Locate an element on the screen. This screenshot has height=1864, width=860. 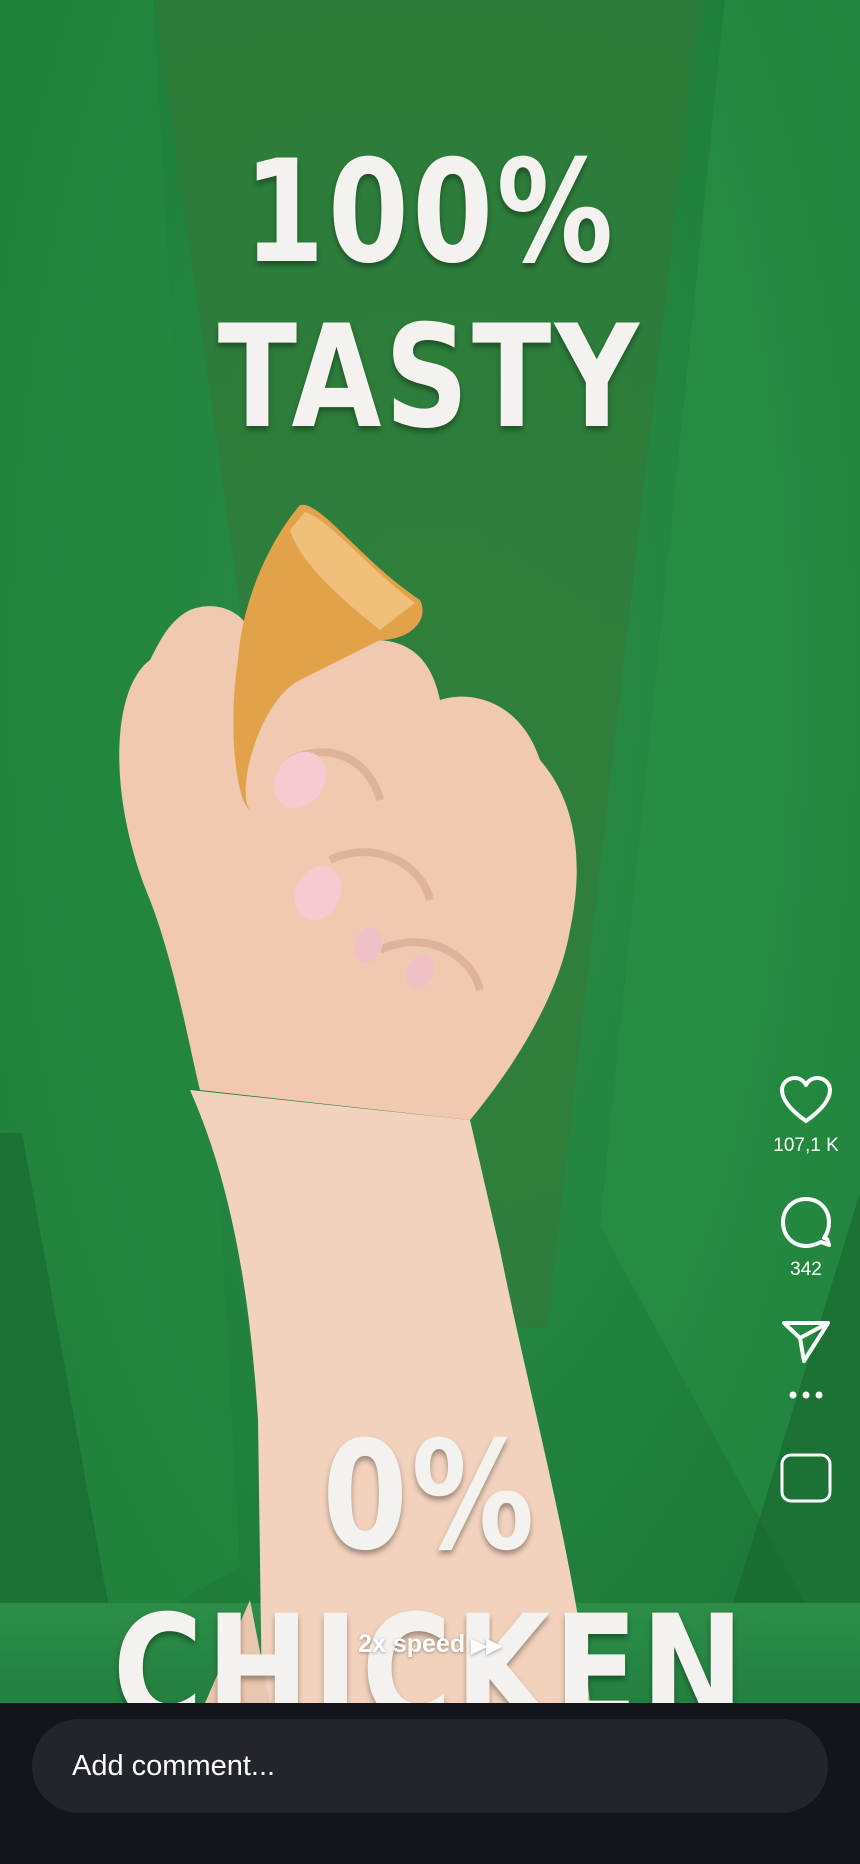
headline-top: 100% TASTY is located at coordinates (430, 295).